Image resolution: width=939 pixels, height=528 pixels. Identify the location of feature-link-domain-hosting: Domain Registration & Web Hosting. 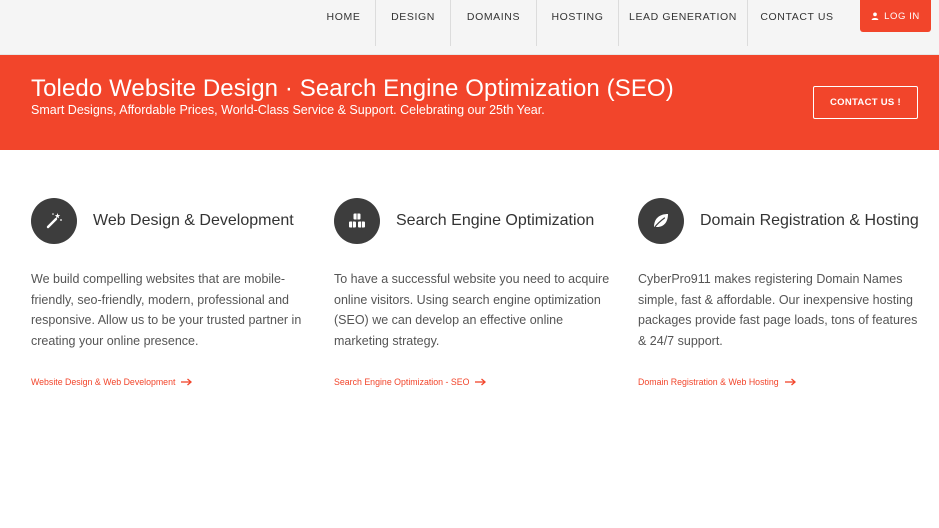
(717, 382).